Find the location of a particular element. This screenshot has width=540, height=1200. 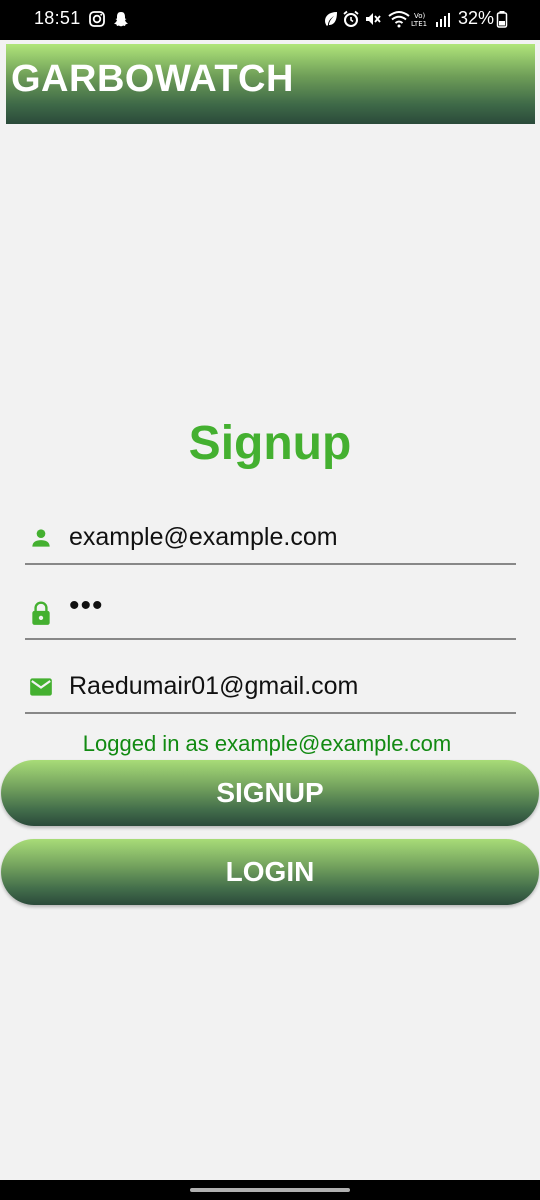

password-field: ••• is located at coordinates (270, 614).